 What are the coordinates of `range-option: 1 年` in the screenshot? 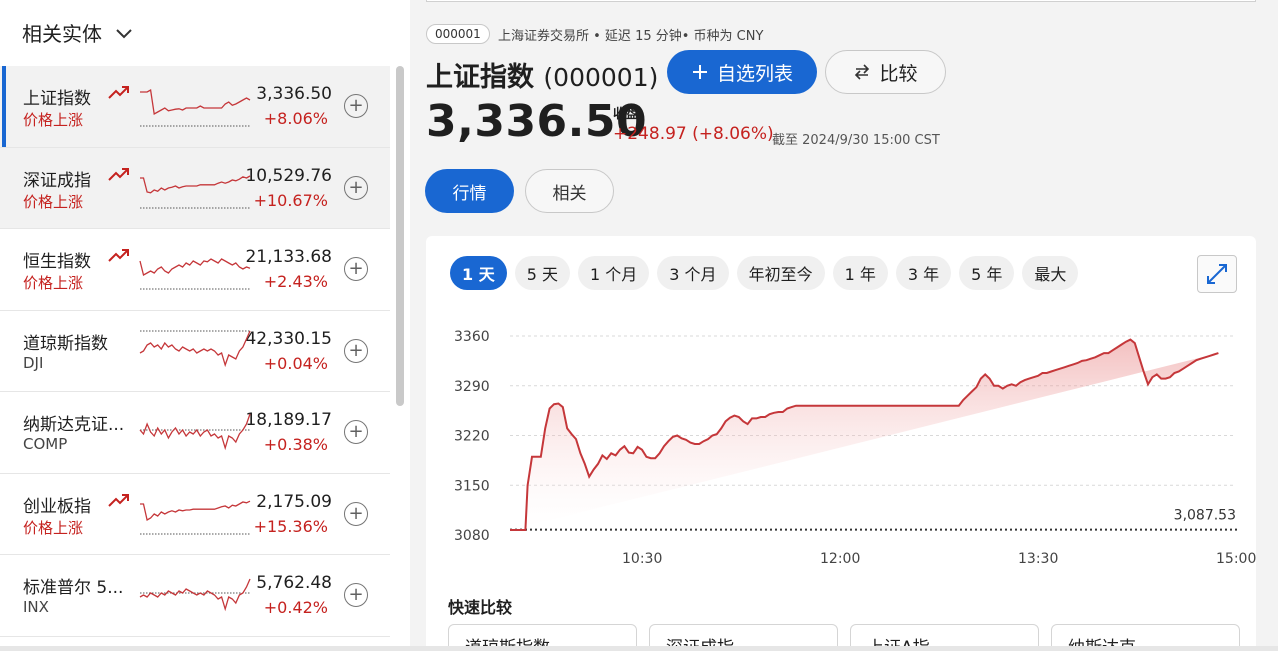 It's located at (860, 273).